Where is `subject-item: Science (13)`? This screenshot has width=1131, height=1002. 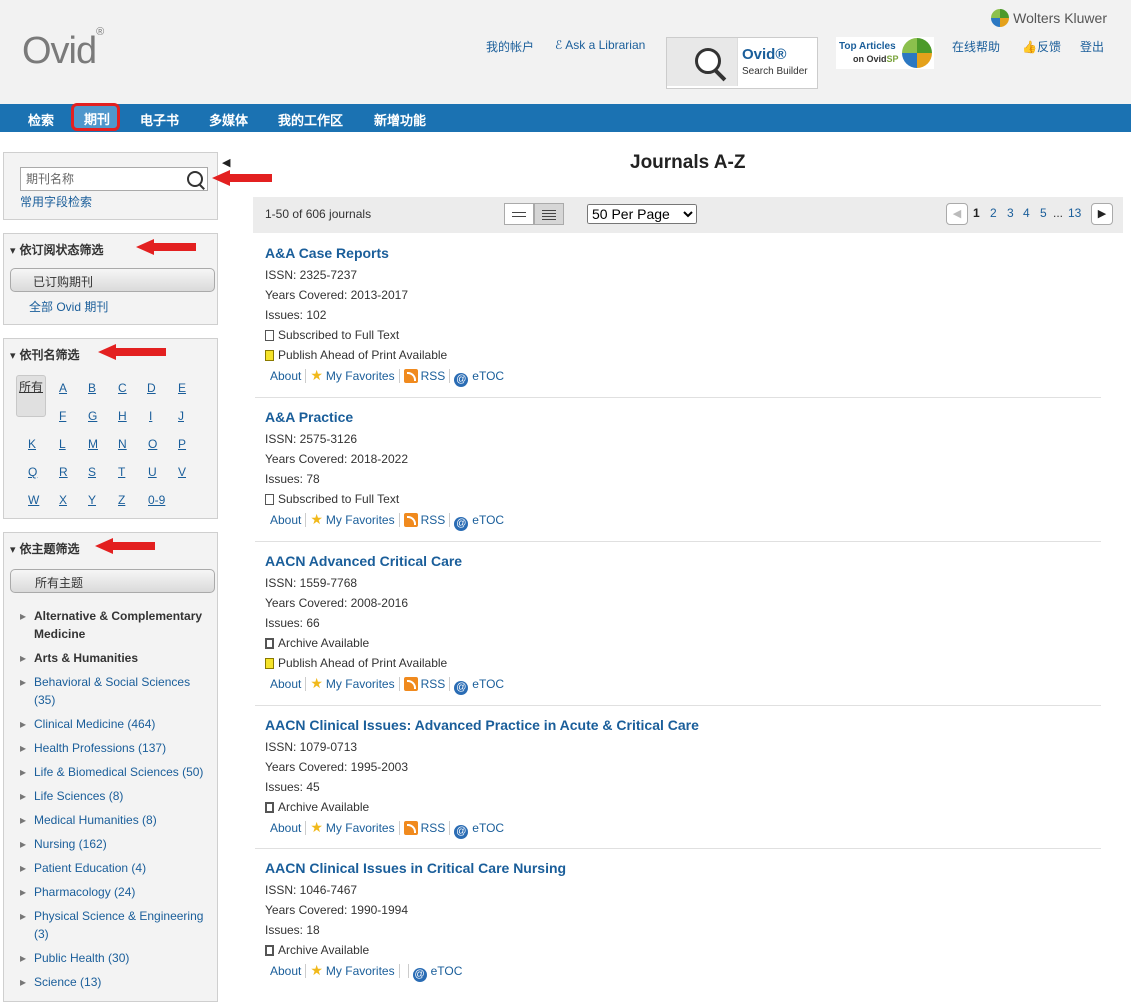
subject-item: Science (13) is located at coordinates (113, 982).